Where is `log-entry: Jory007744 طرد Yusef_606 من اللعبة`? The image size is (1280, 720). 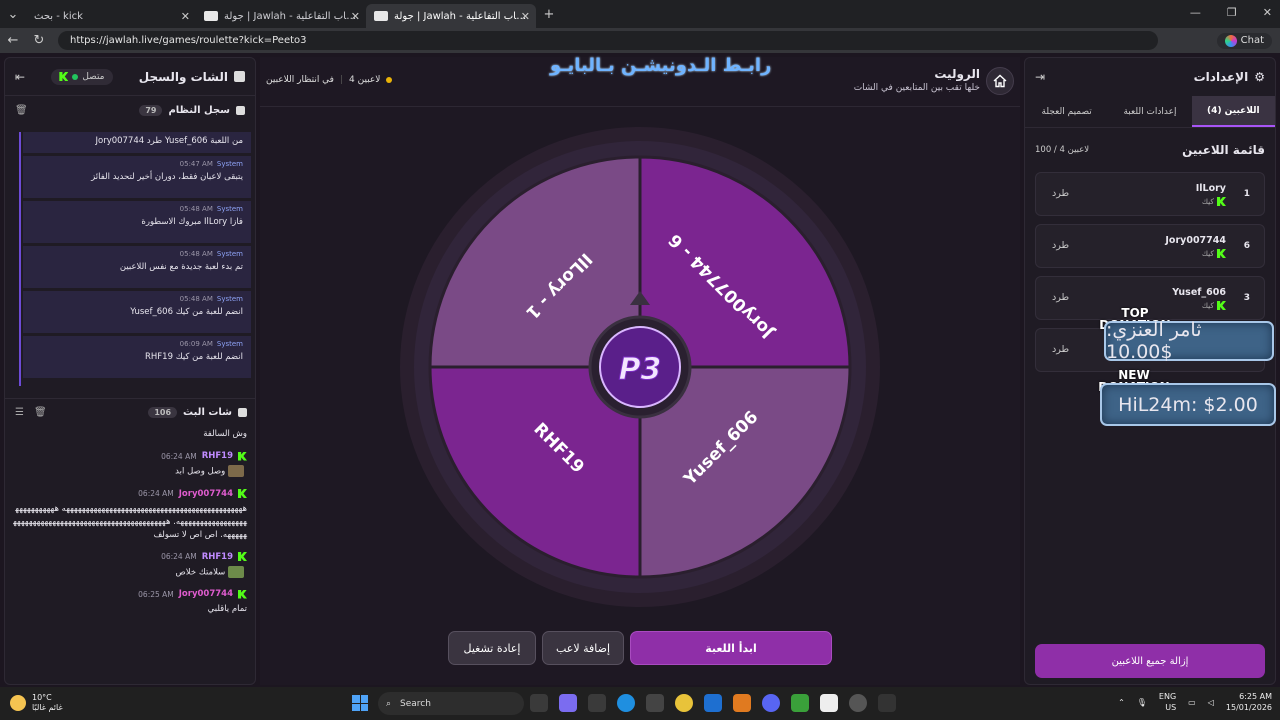
log-entry: Jory007744 طرد Yusef_606 من اللعبة is located at coordinates (137, 143).